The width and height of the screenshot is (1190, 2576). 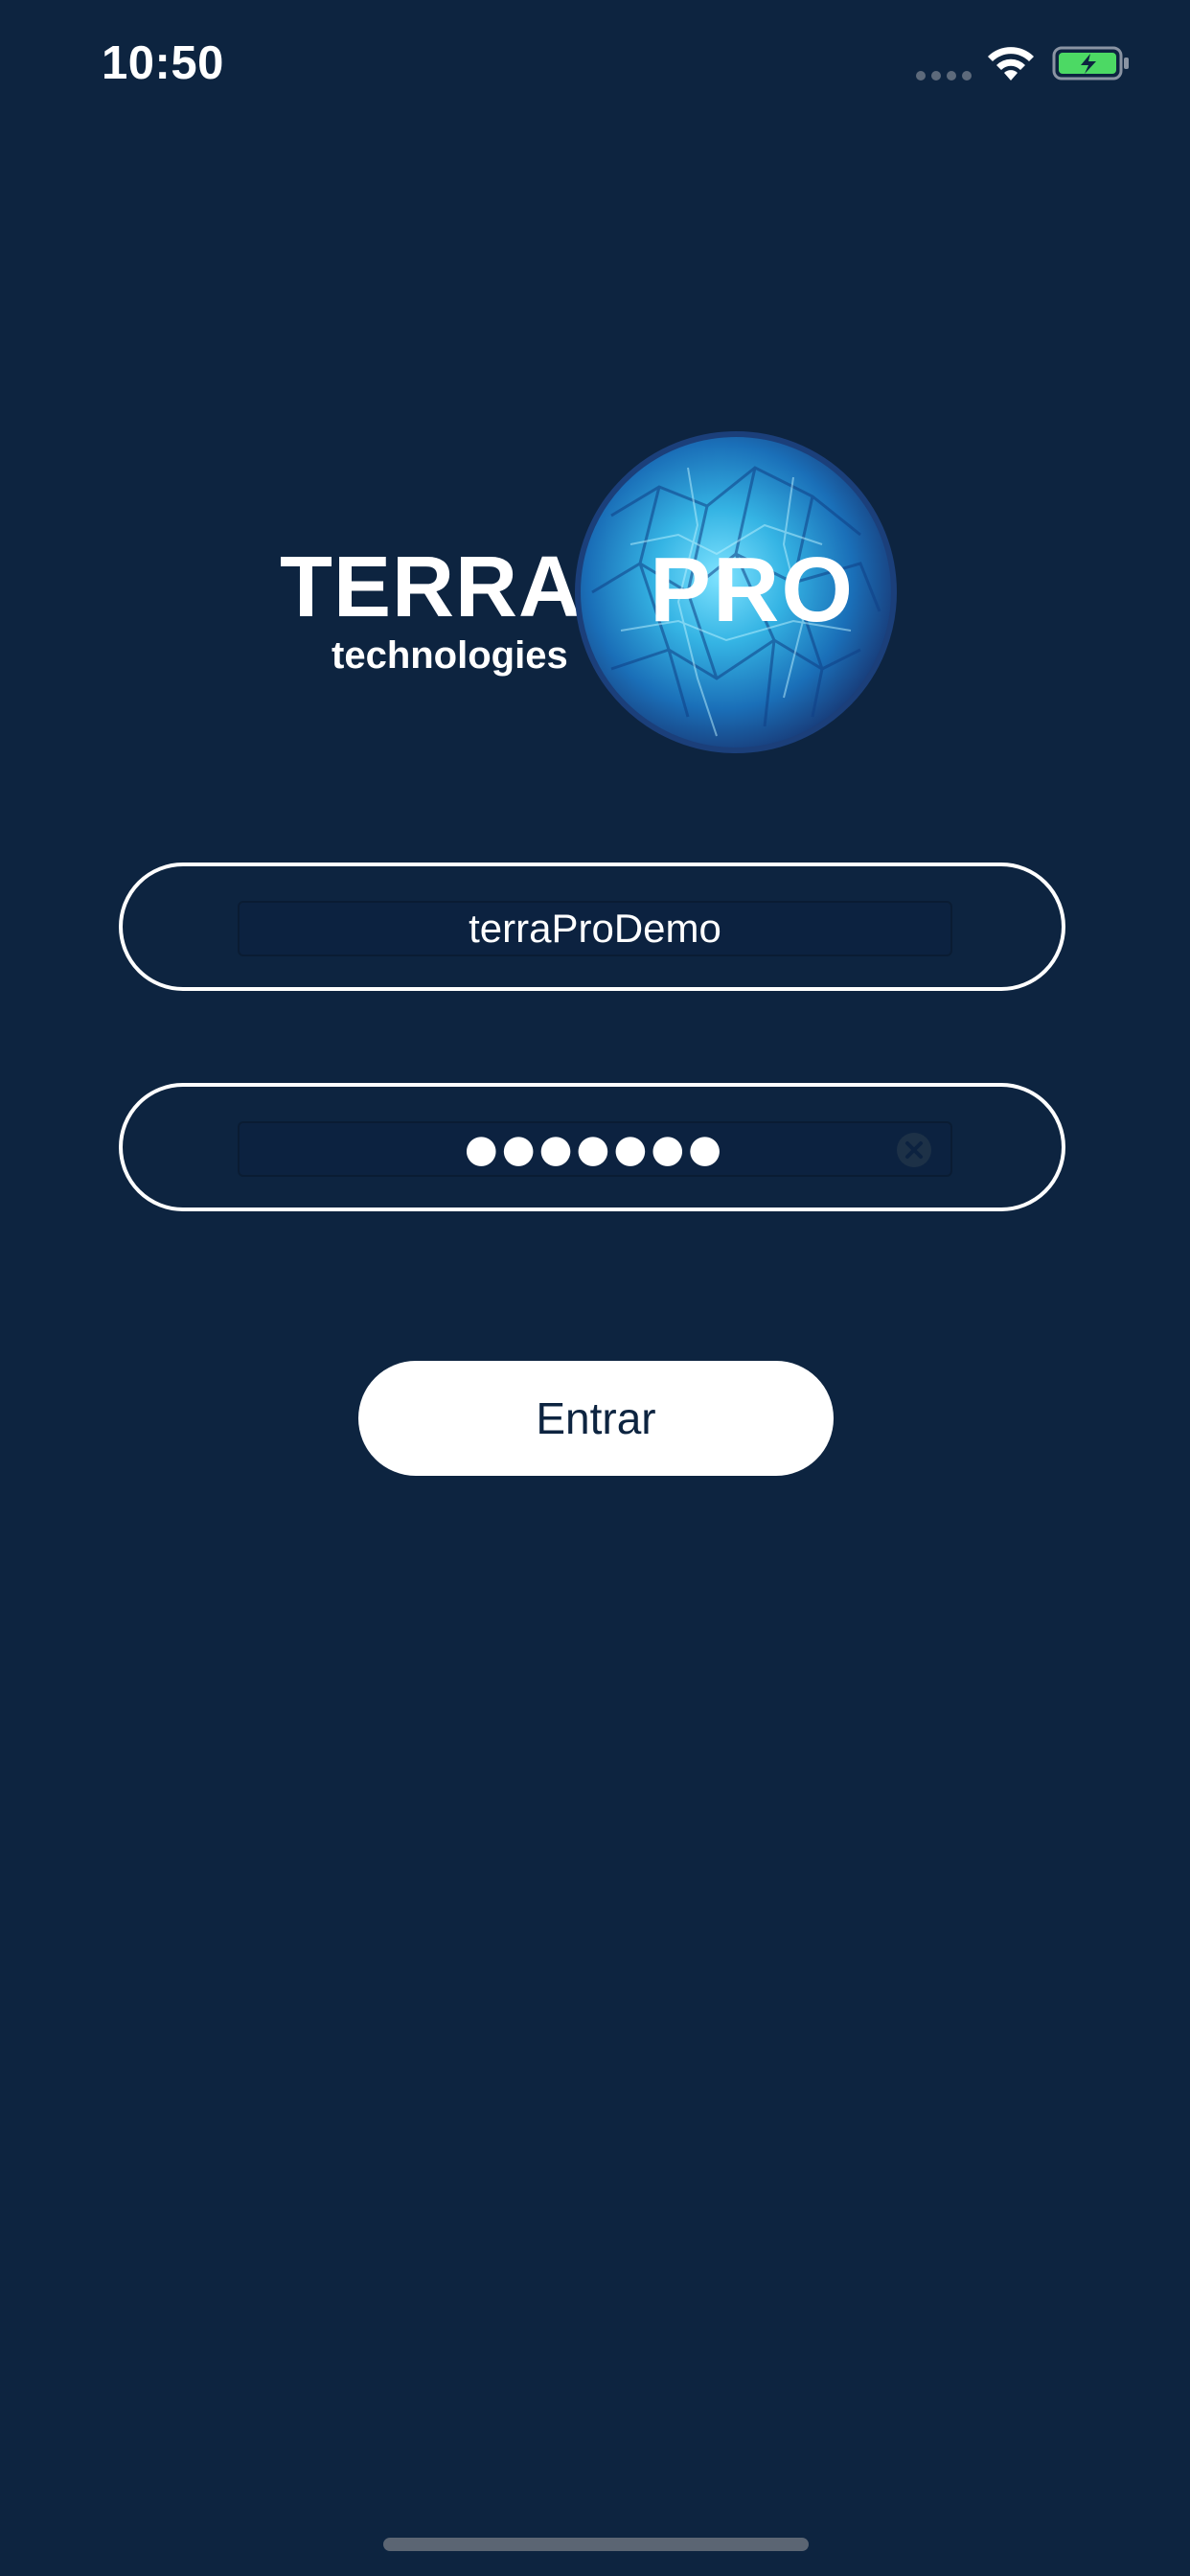 I want to click on username-value: terraProDemo, so click(x=595, y=928).